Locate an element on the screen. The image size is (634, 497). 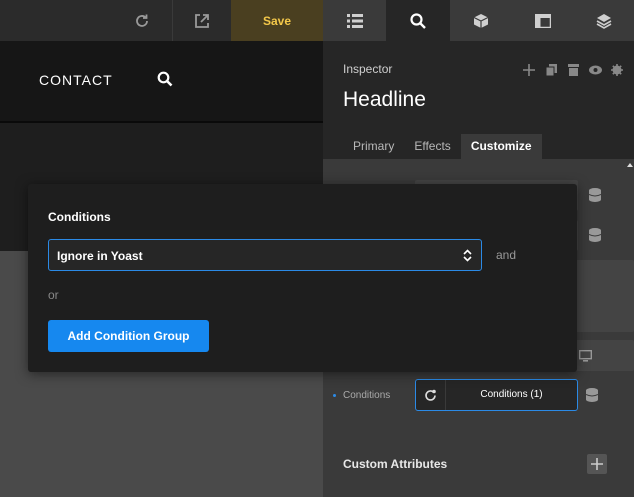
conditions-label: Conditions is located at coordinates (361, 395).